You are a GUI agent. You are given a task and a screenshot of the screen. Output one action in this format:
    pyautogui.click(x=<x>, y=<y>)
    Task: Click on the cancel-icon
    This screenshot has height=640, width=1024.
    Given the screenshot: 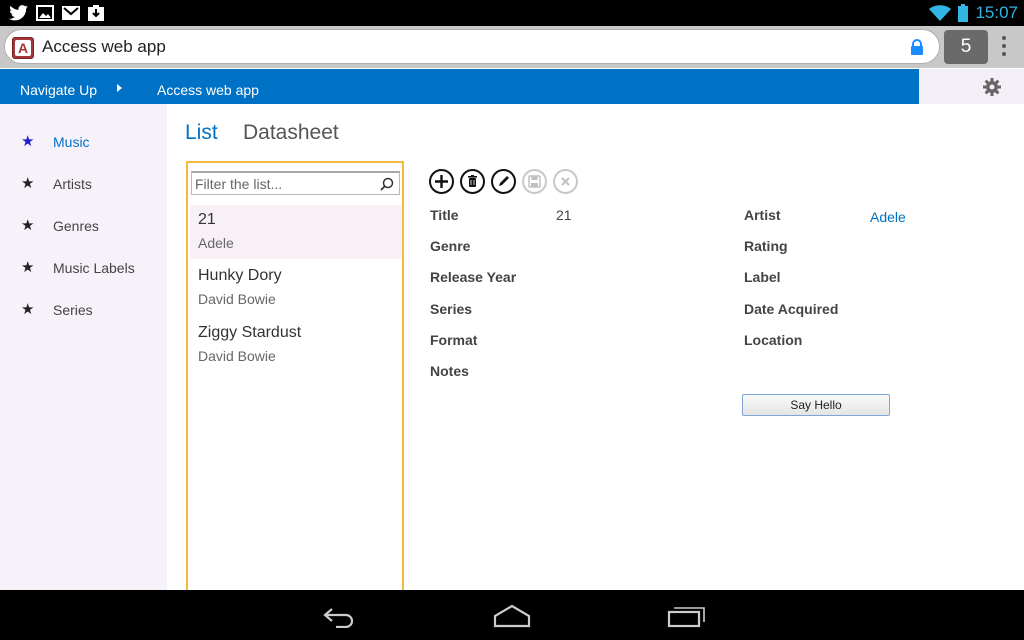 What is the action you would take?
    pyautogui.click(x=565, y=181)
    